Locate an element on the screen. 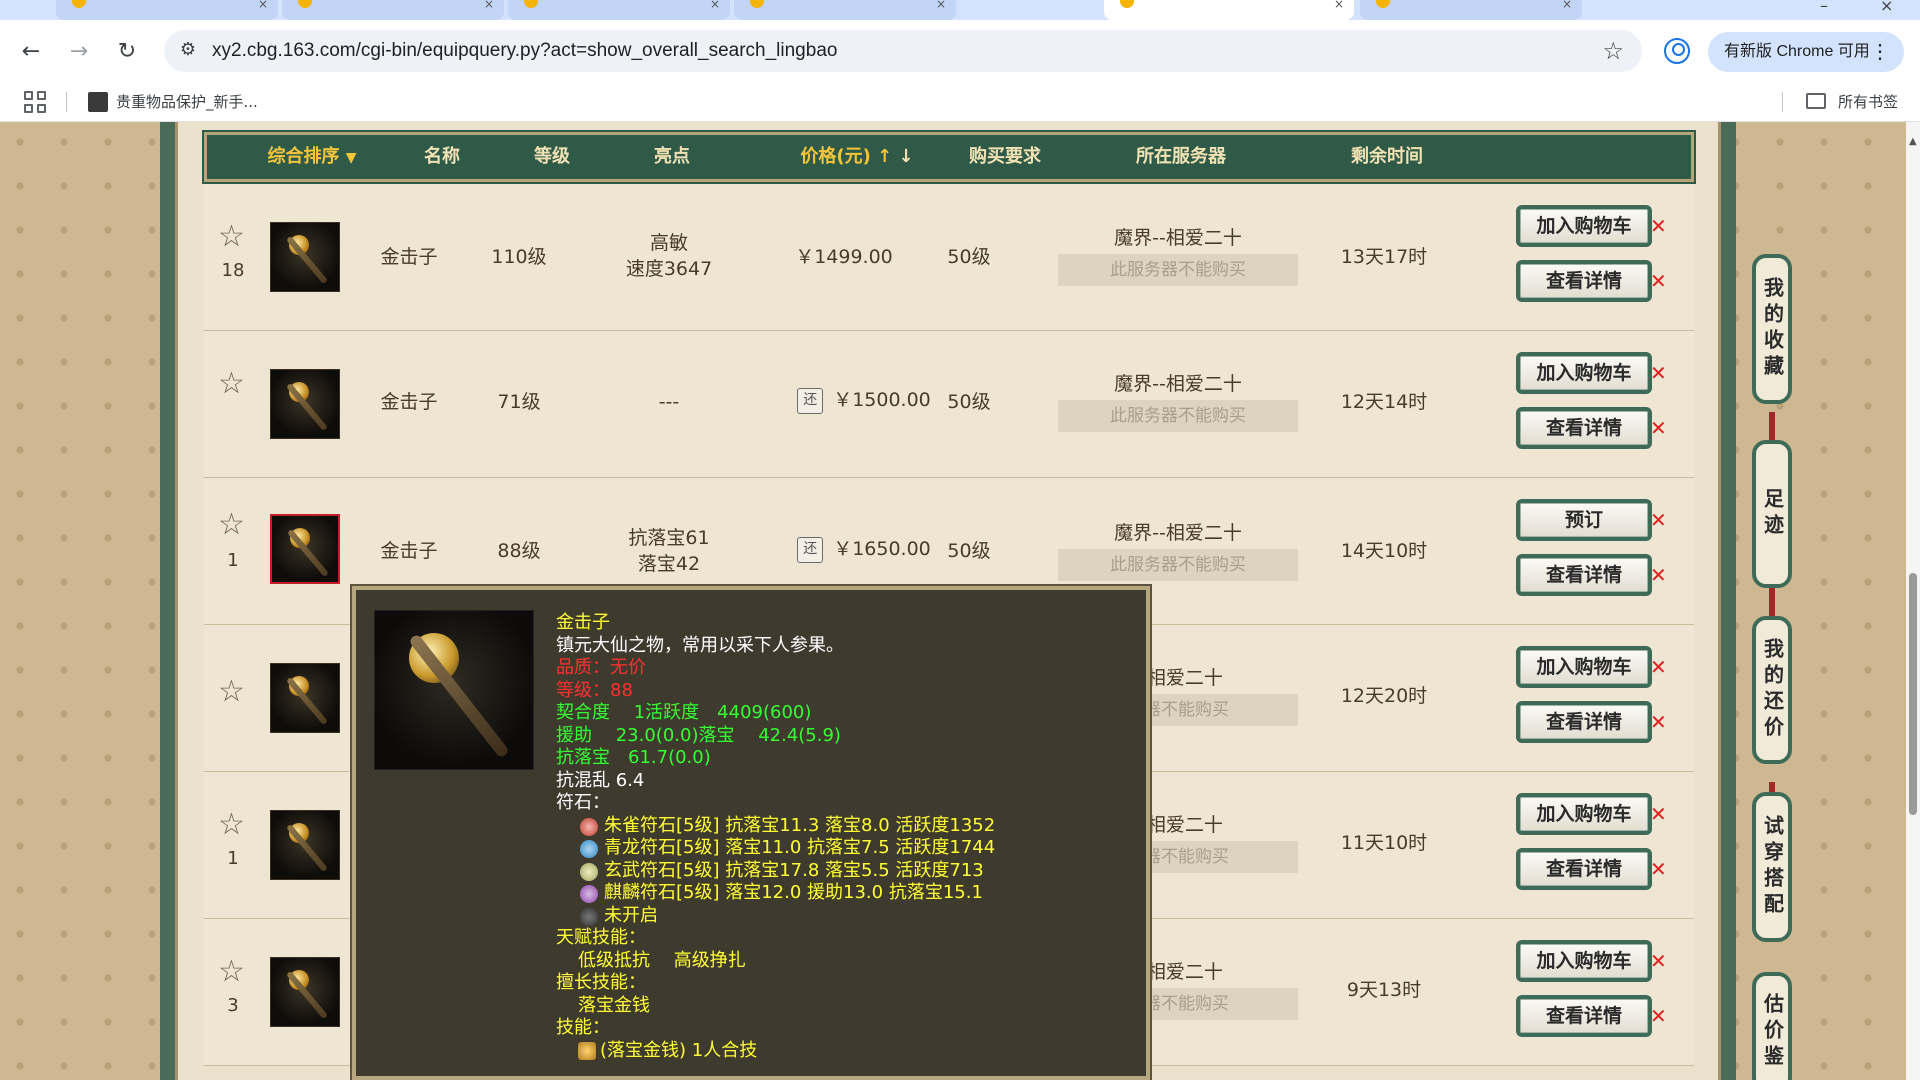 The width and height of the screenshot is (1920, 1080). bookmark-star-icon: ☆ is located at coordinates (1613, 51).